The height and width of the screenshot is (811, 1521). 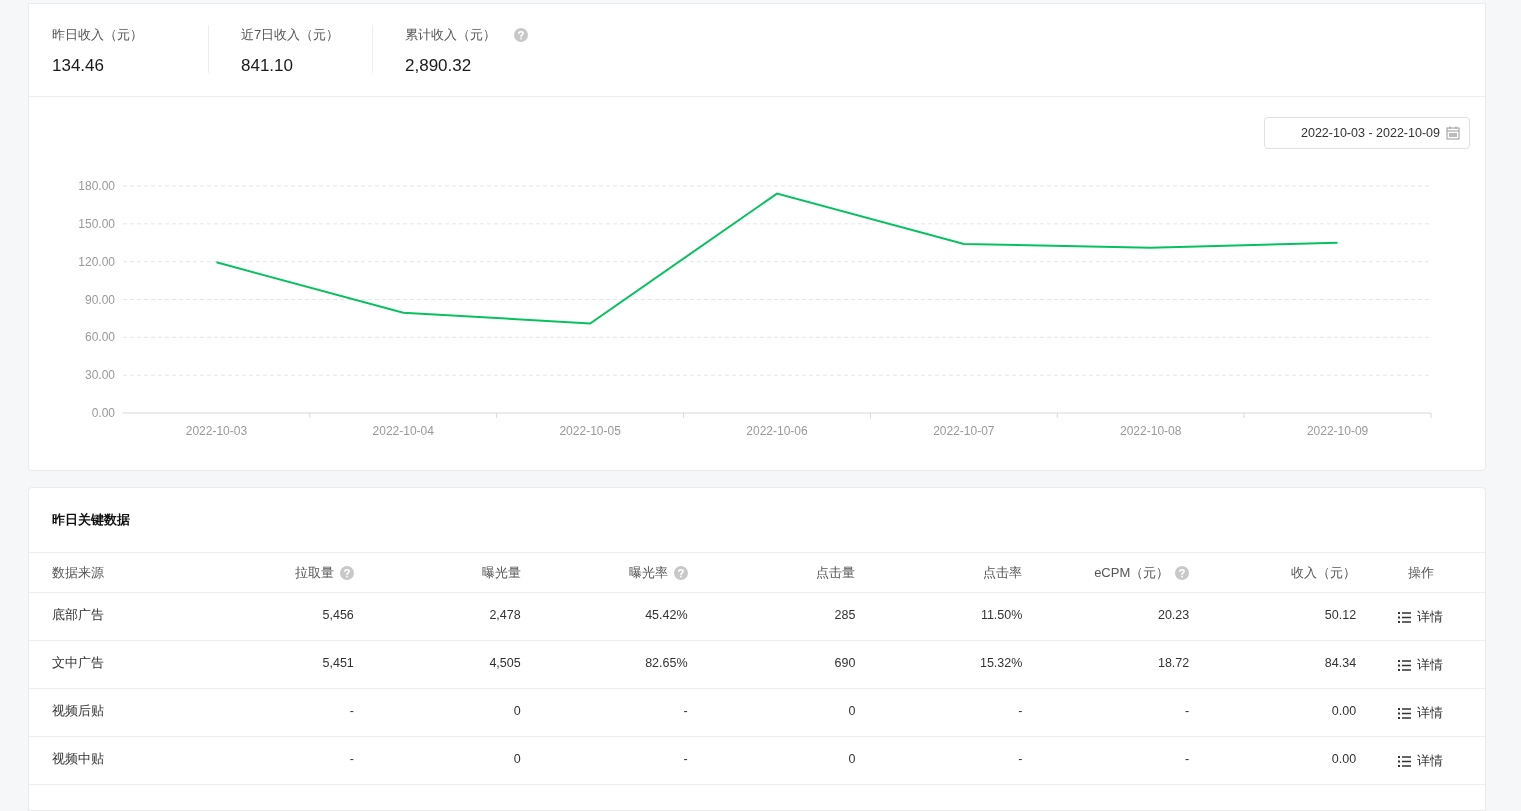 I want to click on calendar-icon, so click(x=1453, y=133).